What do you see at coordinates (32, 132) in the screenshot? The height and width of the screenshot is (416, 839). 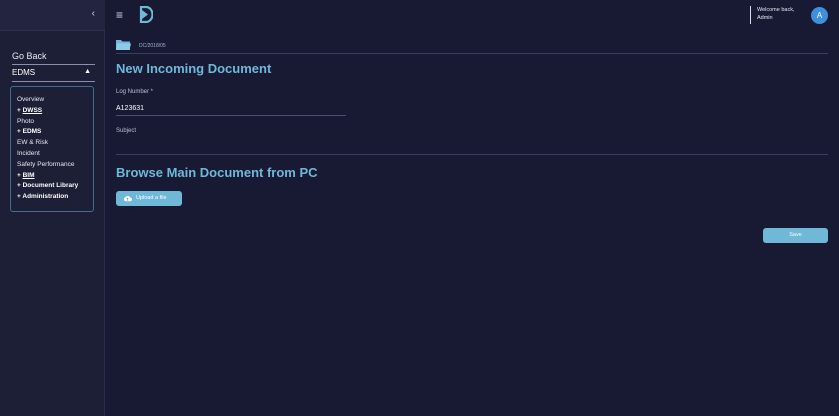 I see `sidebar-item-label: EDMS` at bounding box center [32, 132].